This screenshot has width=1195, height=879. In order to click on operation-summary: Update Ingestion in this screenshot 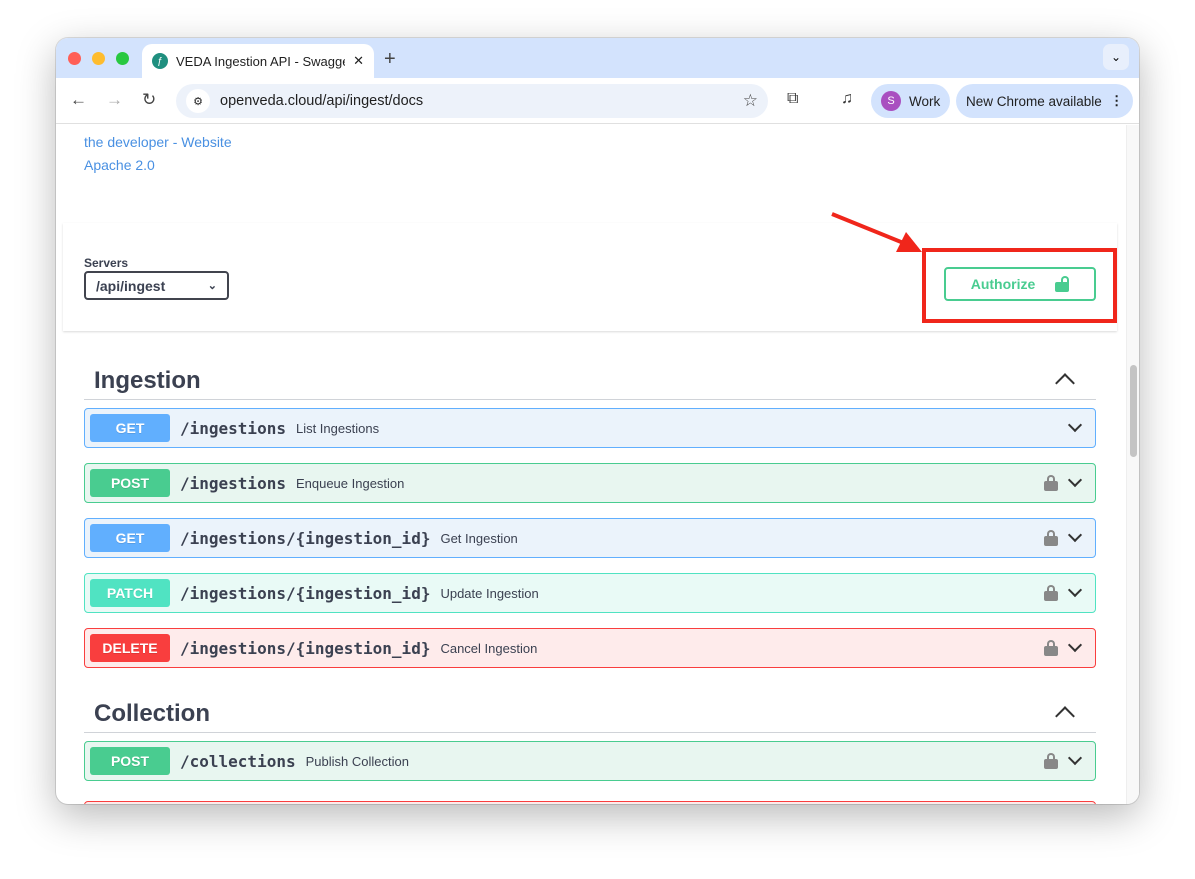, I will do `click(489, 593)`.